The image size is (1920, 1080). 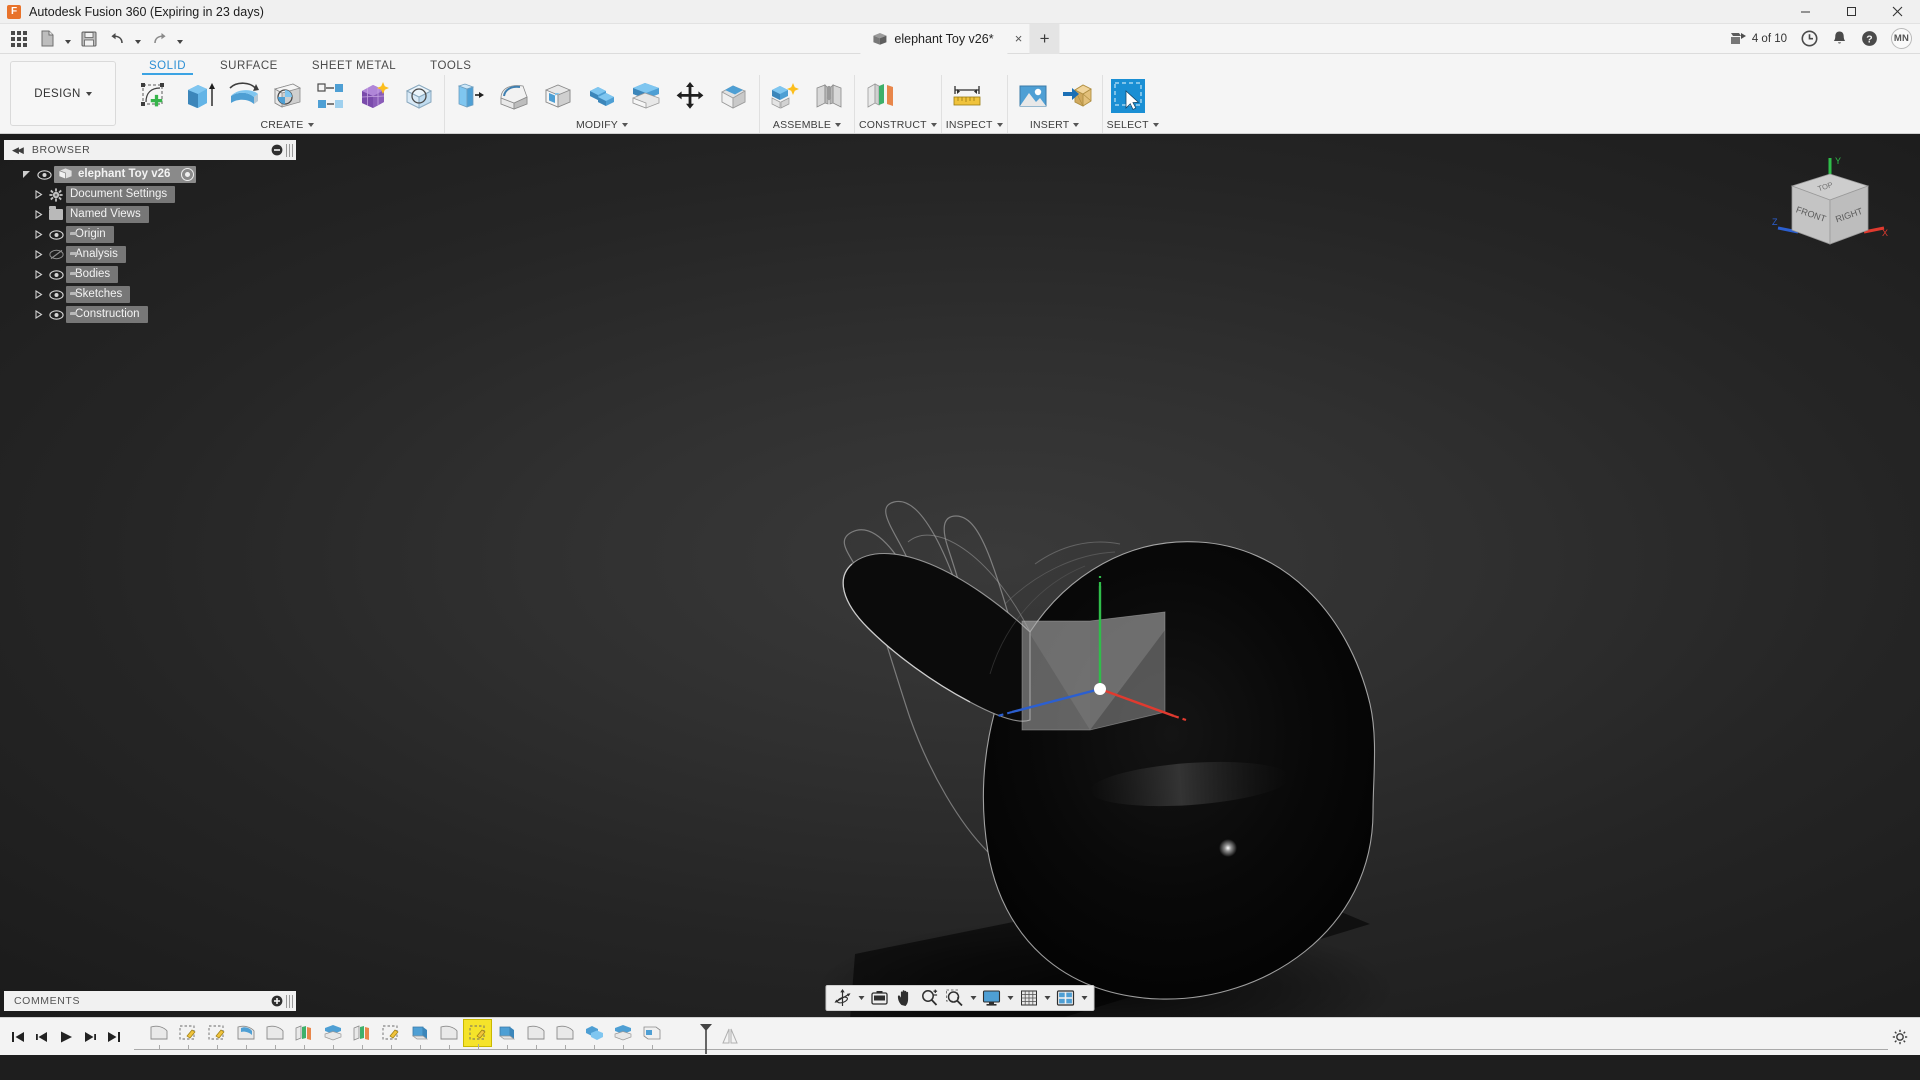 I want to click on viewports-dropdown-caret, so click(x=1084, y=998).